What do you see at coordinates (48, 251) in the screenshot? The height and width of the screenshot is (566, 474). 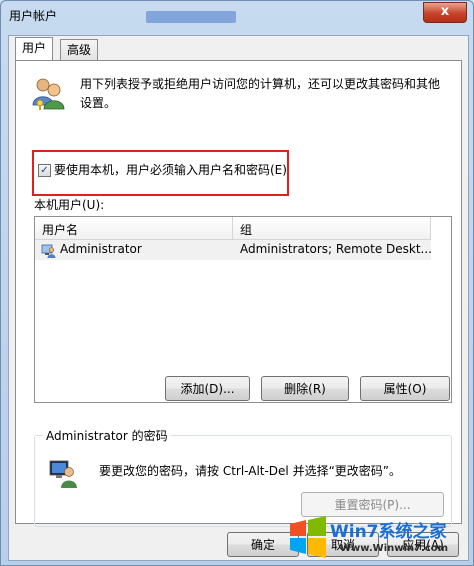 I see `user-icon` at bounding box center [48, 251].